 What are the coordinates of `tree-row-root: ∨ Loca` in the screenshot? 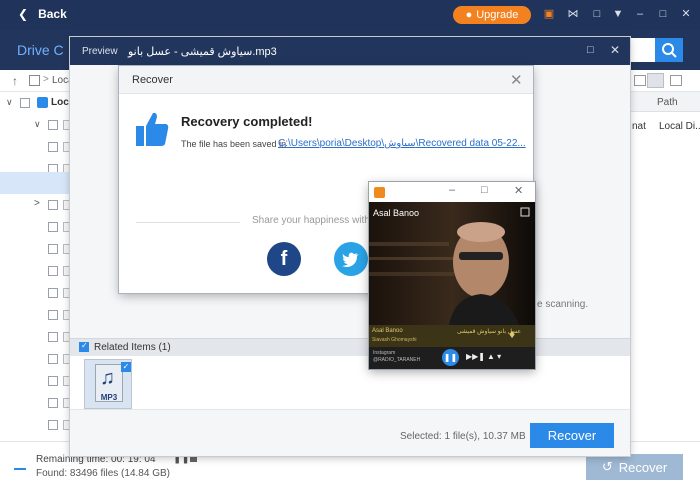 It's located at (37, 103).